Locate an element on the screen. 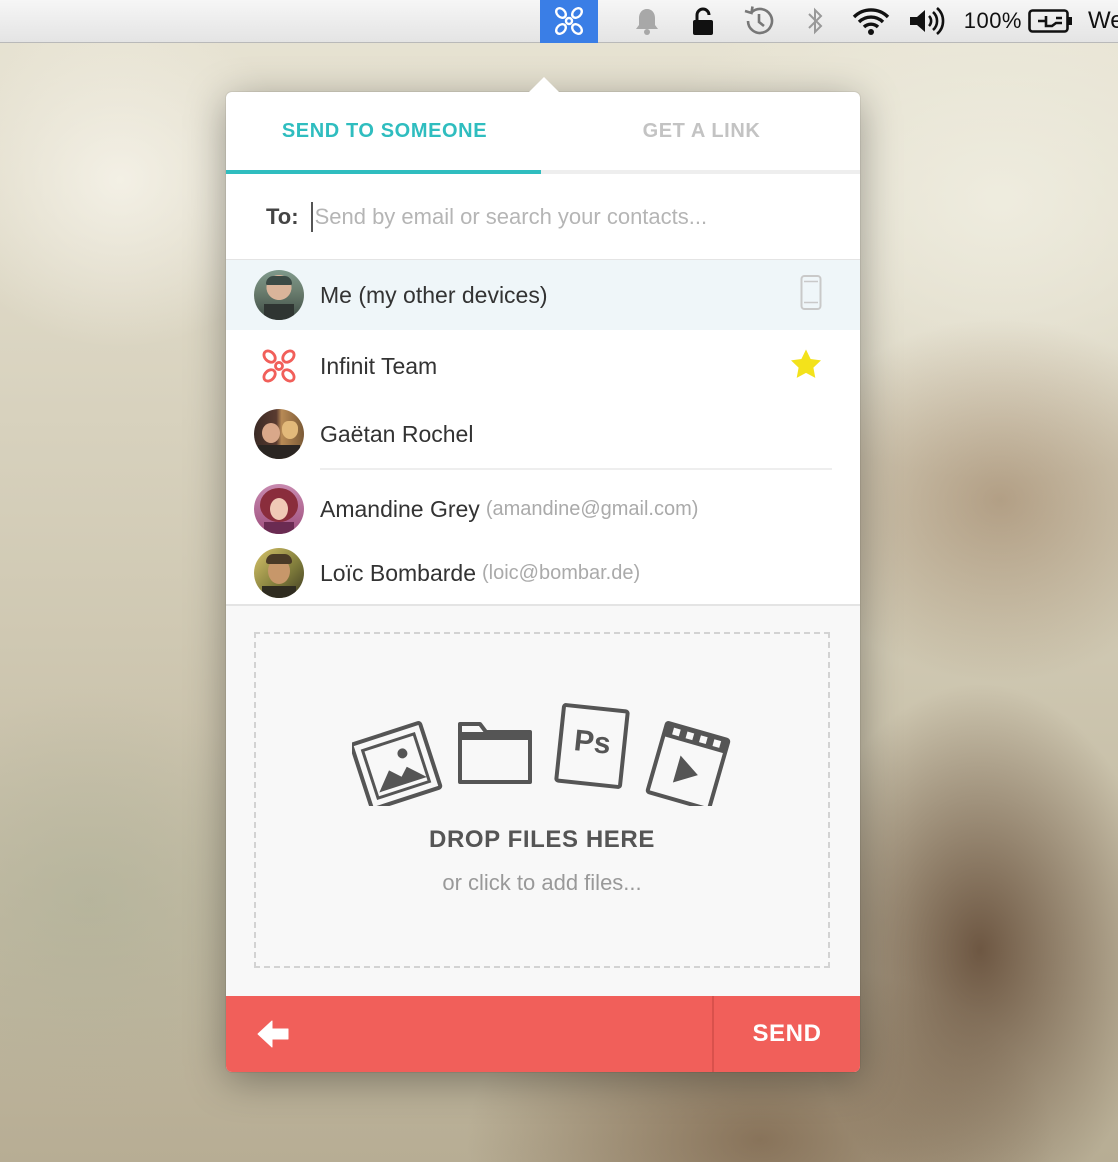 The width and height of the screenshot is (1118, 1162). infinit-menubar-button is located at coordinates (568, 21).